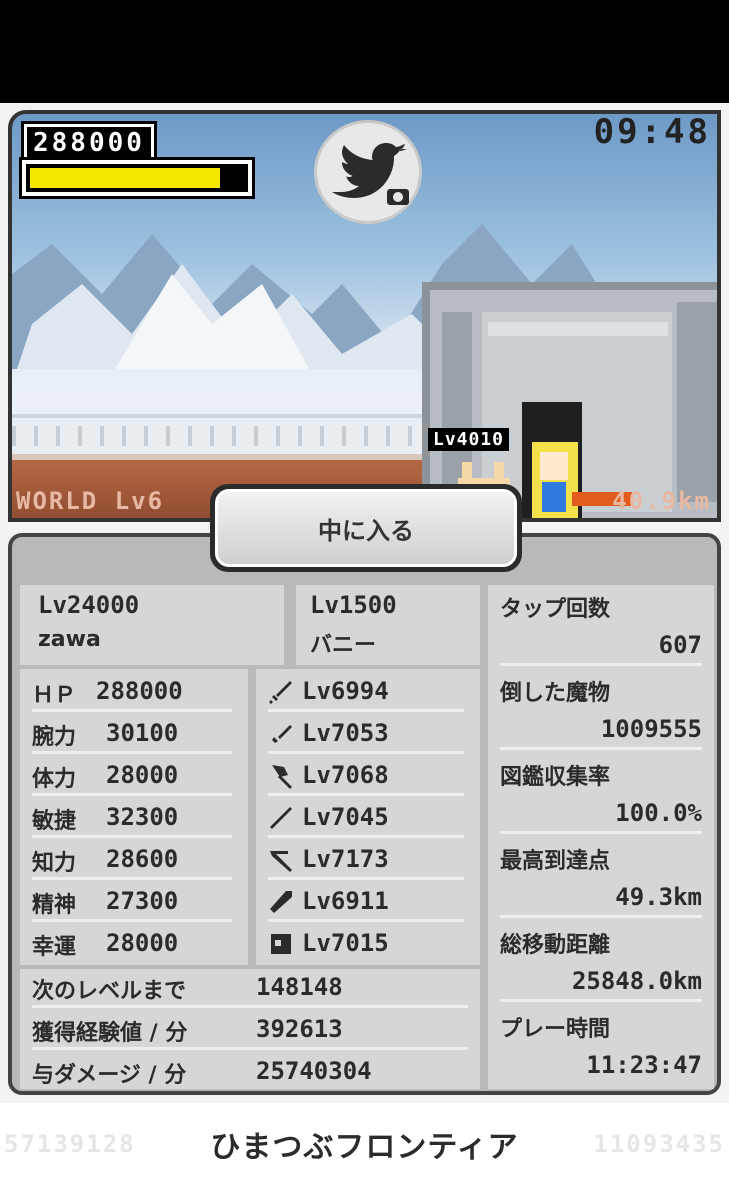  What do you see at coordinates (299, 1029) in the screenshot?
I see `progress-value: 392613` at bounding box center [299, 1029].